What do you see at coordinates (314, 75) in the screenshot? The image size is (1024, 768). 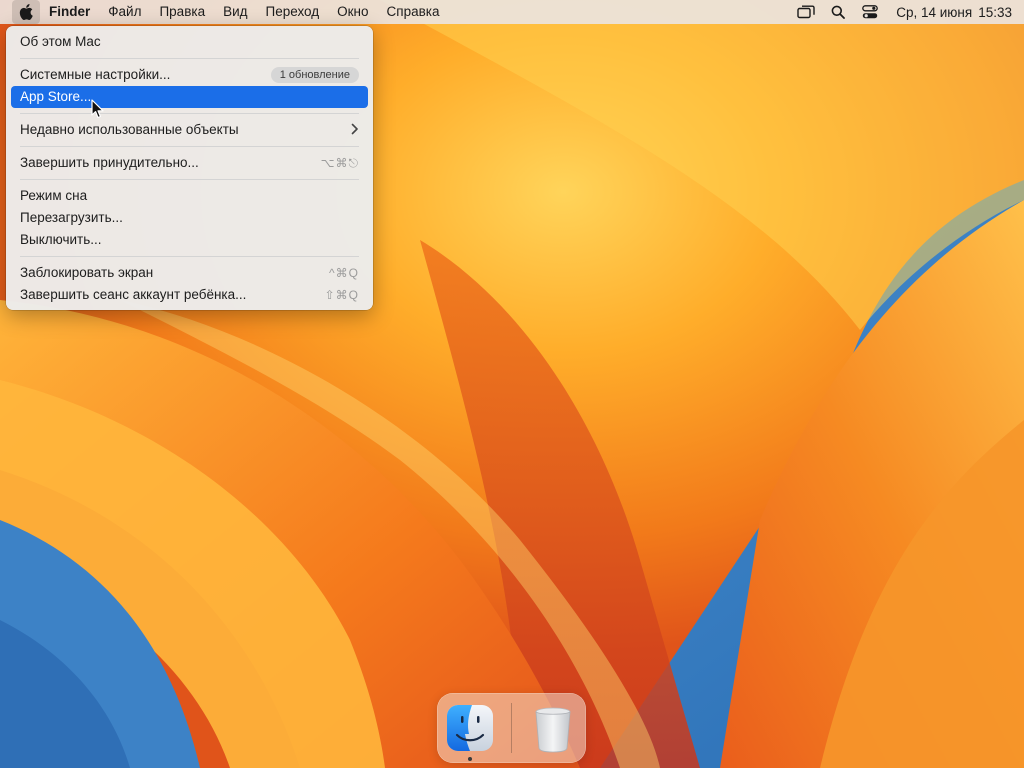 I see `update-badge: 1 обновление` at bounding box center [314, 75].